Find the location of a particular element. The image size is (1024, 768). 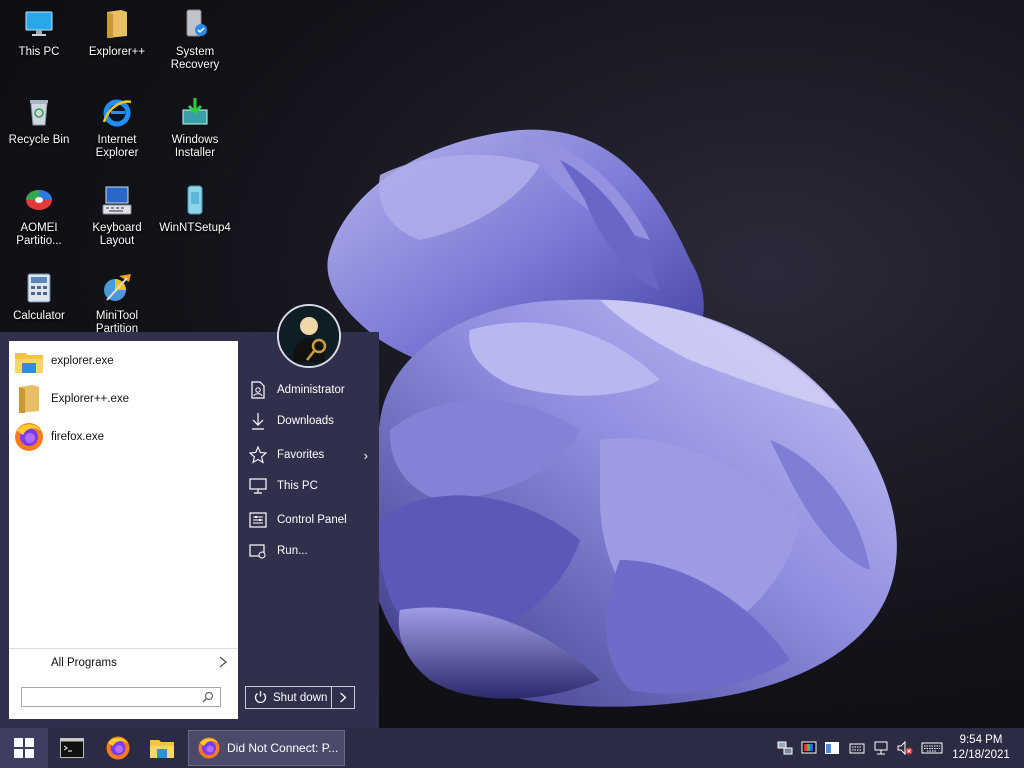

start-item-label: Control Panel is located at coordinates (312, 520).